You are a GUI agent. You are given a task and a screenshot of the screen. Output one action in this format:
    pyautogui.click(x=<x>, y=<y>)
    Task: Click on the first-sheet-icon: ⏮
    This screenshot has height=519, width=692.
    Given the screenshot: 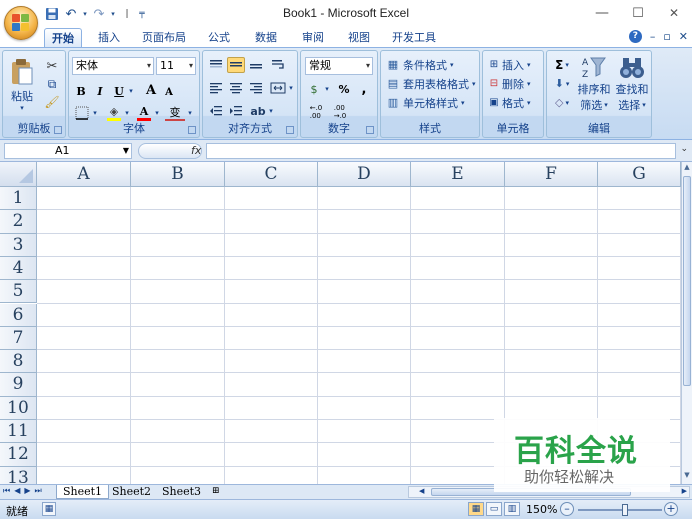 What is the action you would take?
    pyautogui.click(x=6, y=491)
    